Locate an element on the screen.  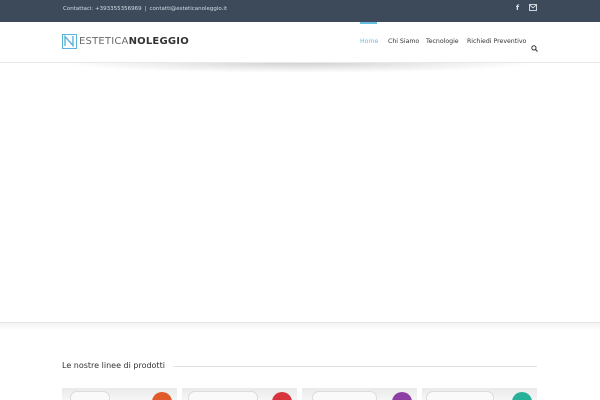
header-shadow is located at coordinates (300, 68).